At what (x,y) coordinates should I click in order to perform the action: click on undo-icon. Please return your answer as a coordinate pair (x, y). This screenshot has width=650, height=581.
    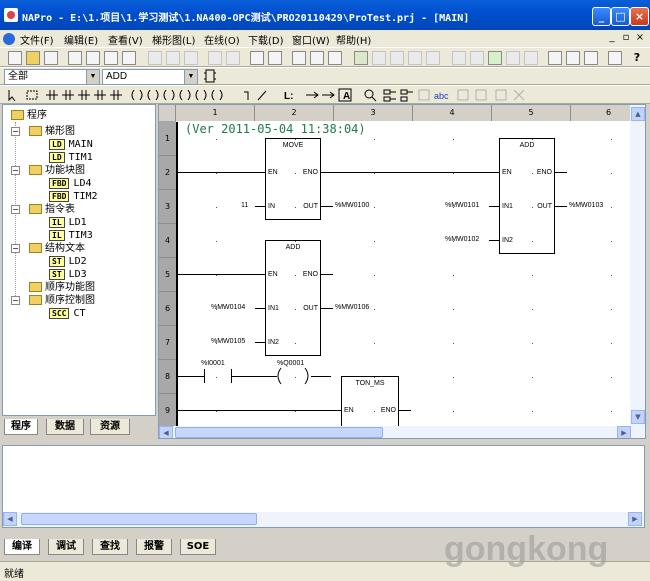
    Looking at the image, I should click on (215, 58).